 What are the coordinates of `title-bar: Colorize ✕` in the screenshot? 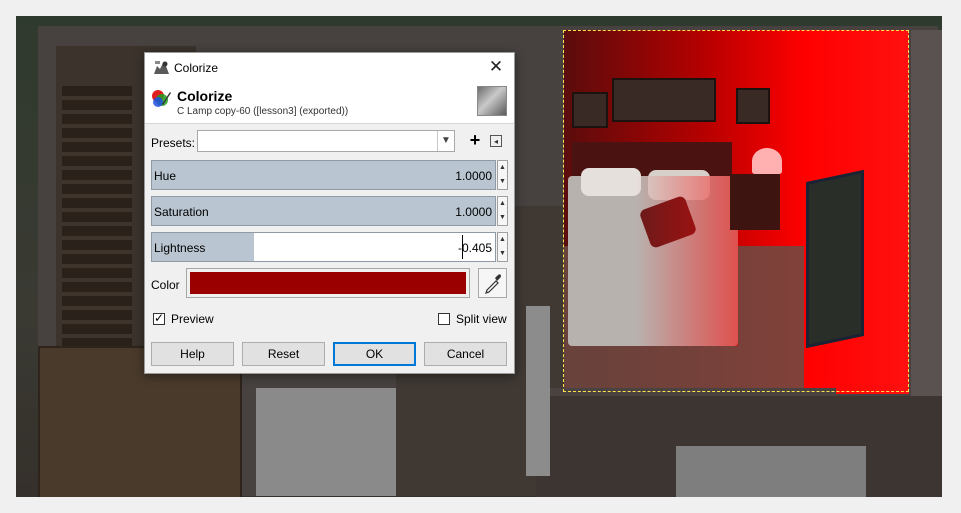 It's located at (329, 68).